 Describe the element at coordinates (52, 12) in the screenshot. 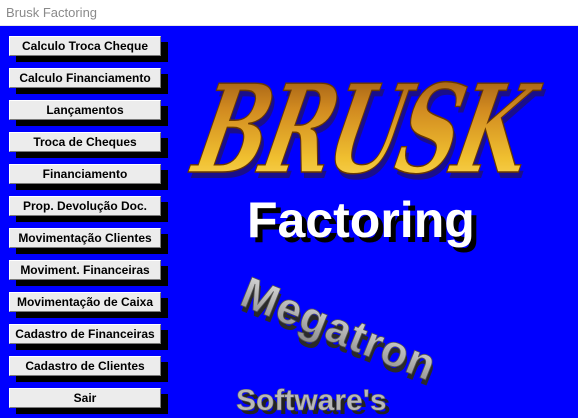

I see `window-title: Brusk Factoring` at that location.